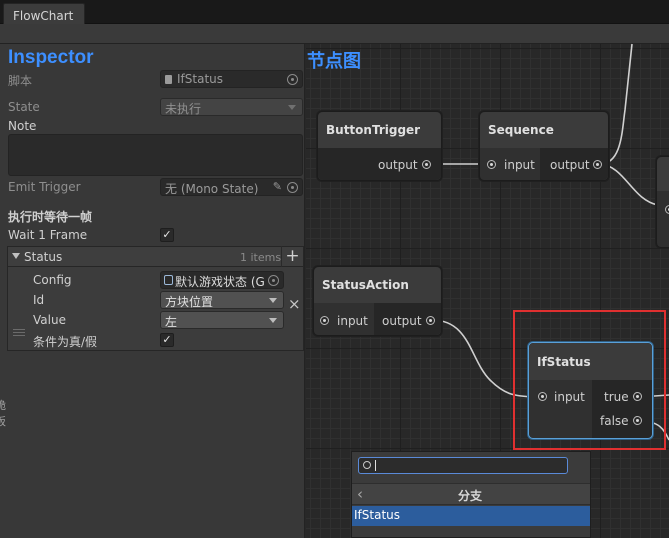 This screenshot has width=669, height=538. I want to click on node-title: ButtonTrigger, so click(379, 130).